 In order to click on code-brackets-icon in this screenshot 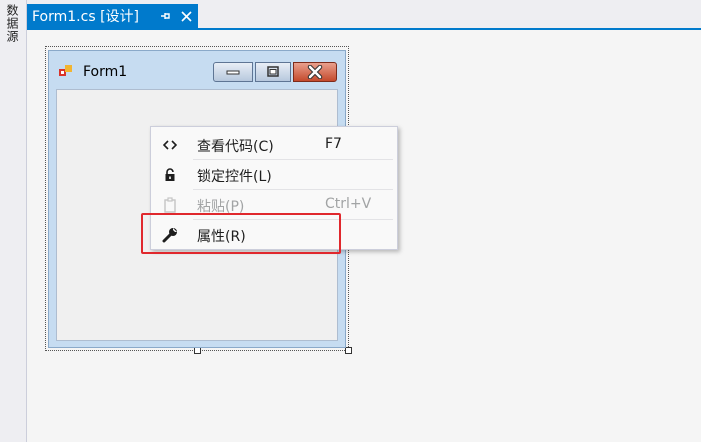, I will do `click(170, 145)`.